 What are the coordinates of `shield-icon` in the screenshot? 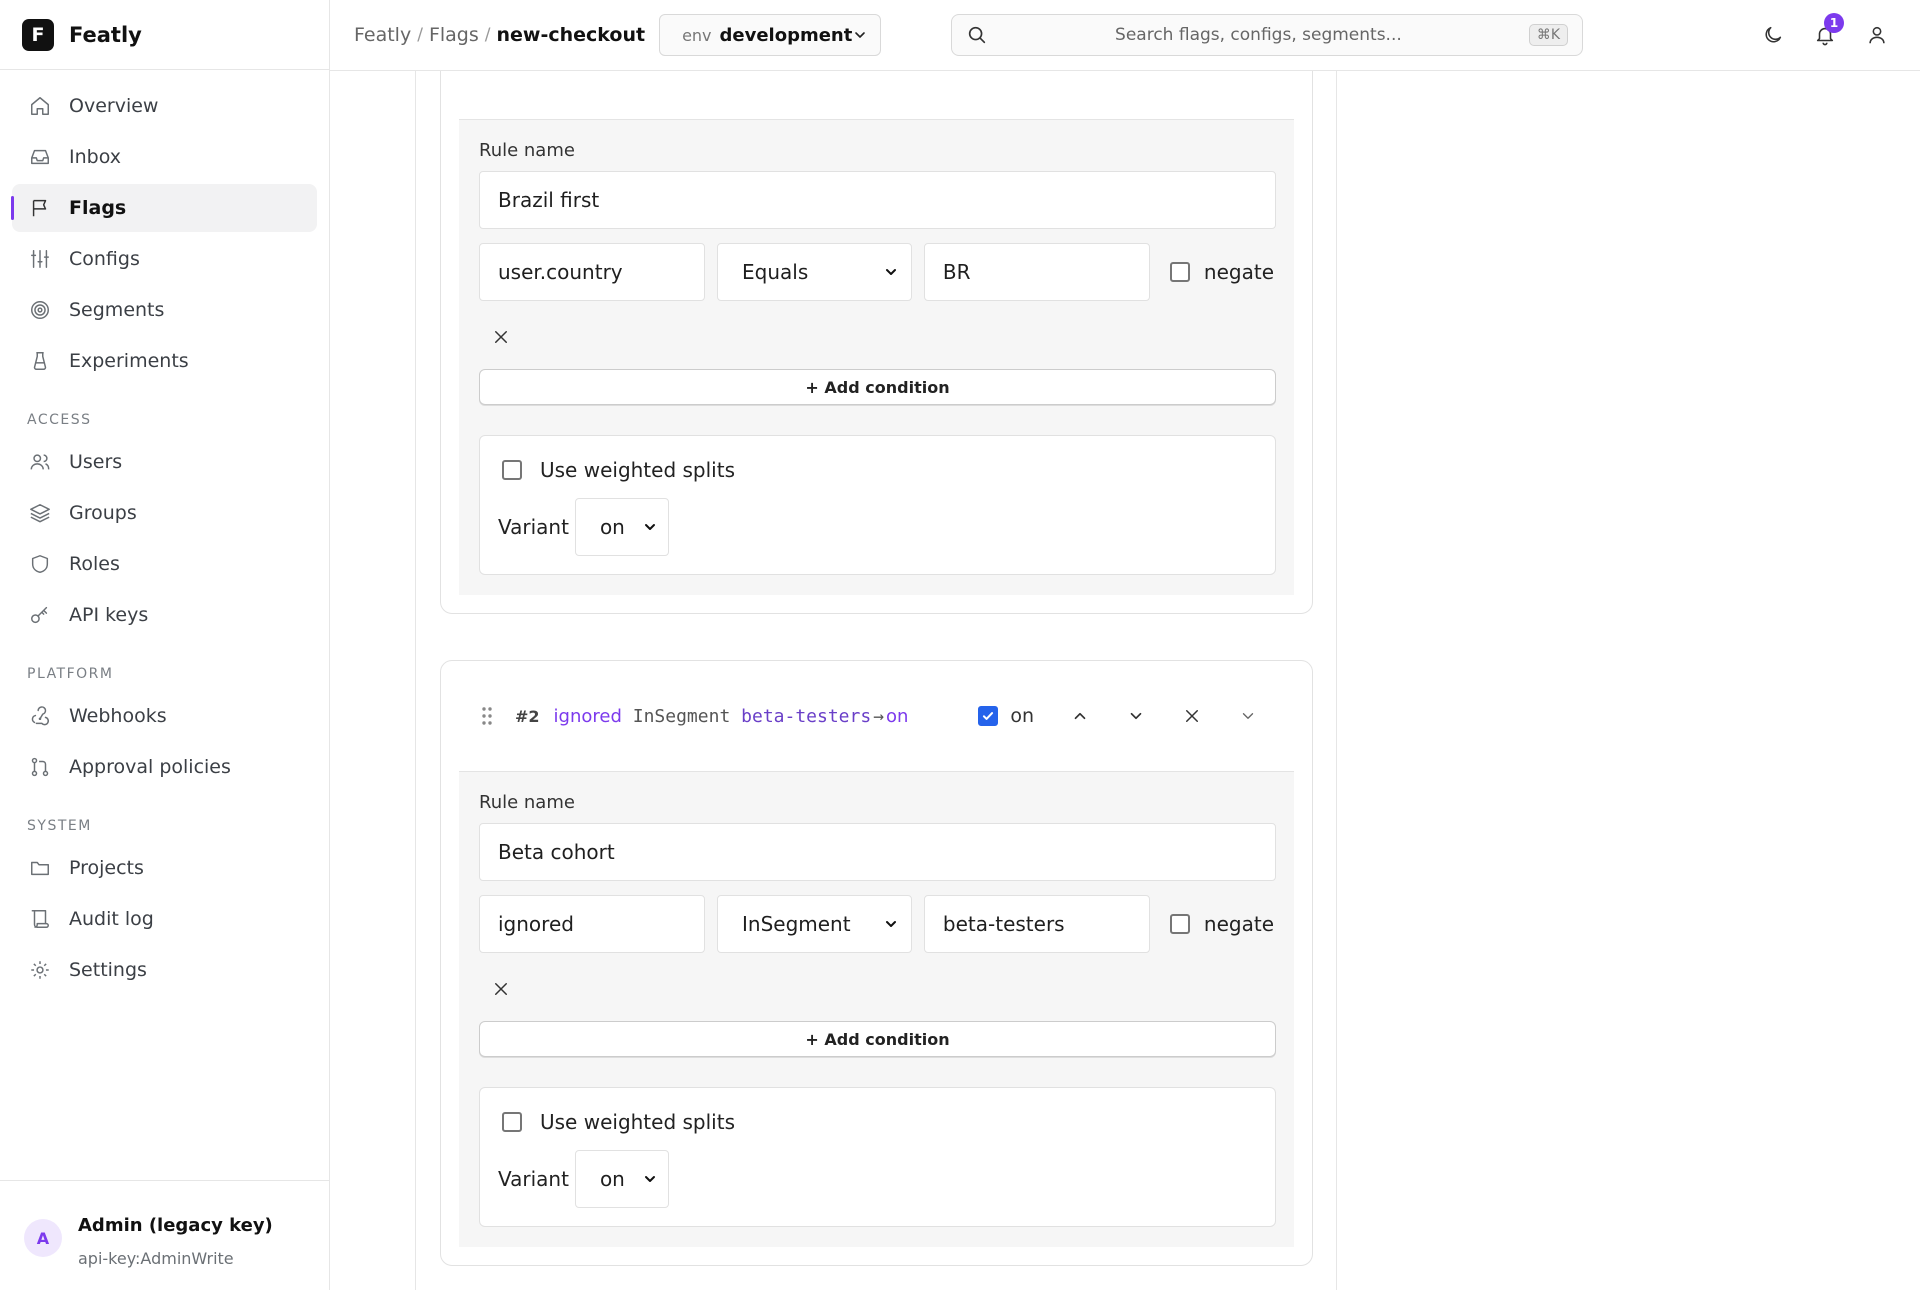 It's located at (40, 564).